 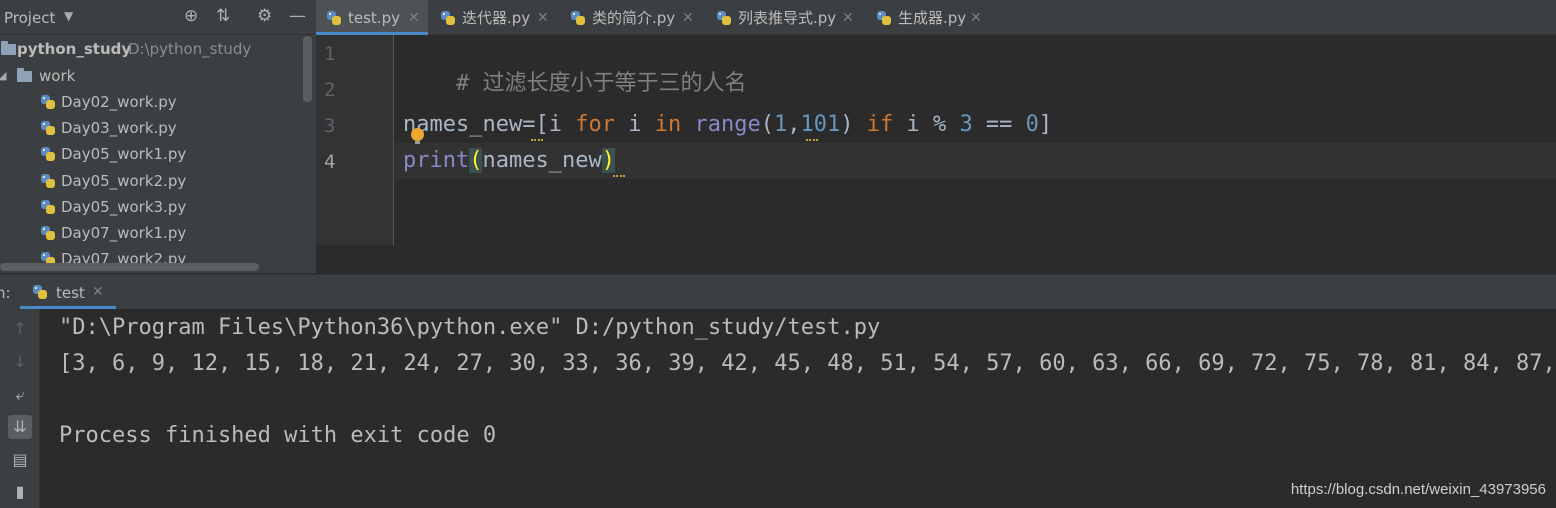 What do you see at coordinates (820, 124) in the screenshot?
I see `number-token: 101` at bounding box center [820, 124].